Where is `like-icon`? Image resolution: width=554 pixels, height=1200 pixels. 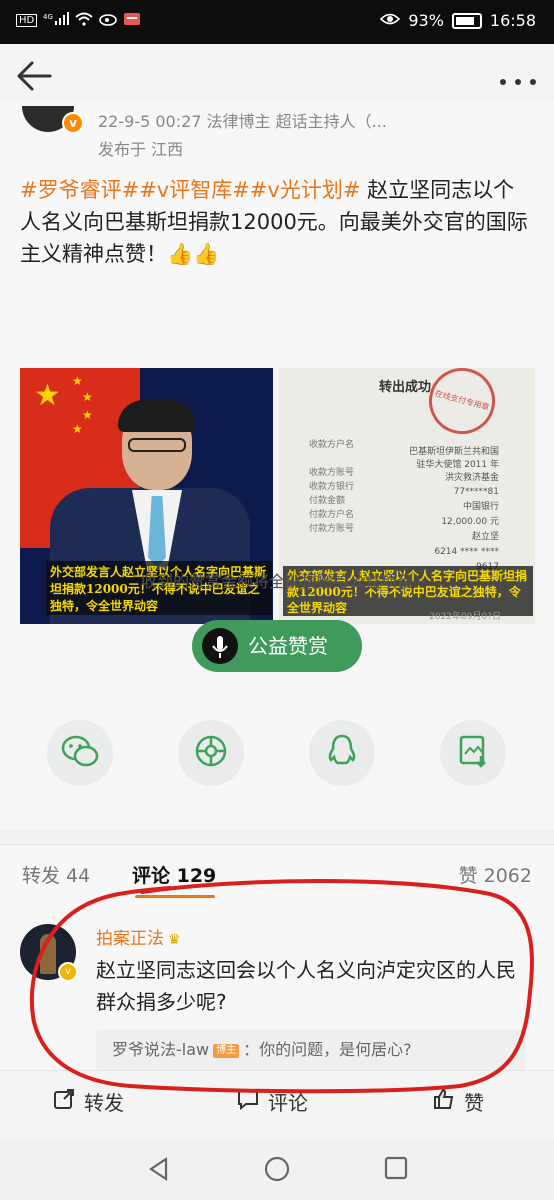 like-icon is located at coordinates (444, 1101).